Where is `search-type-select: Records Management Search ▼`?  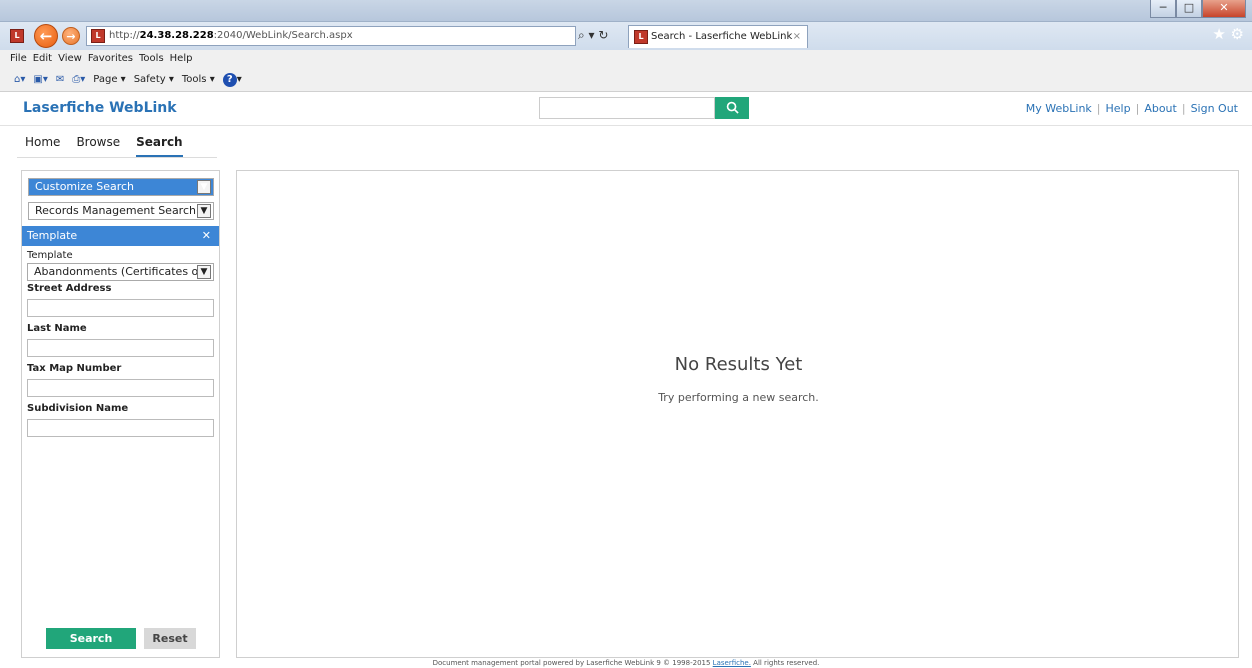
search-type-select: Records Management Search ▼ is located at coordinates (121, 211).